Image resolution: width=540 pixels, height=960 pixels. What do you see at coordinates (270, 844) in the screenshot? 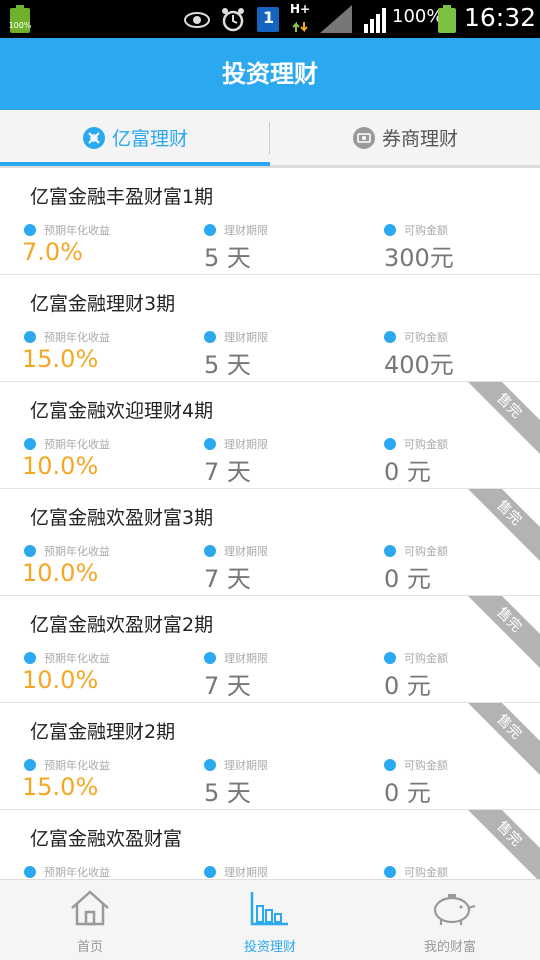
I see `list-item: 亿富金融欢盈财富 预期年化收益 理财期限 可购金额 售完` at bounding box center [270, 844].